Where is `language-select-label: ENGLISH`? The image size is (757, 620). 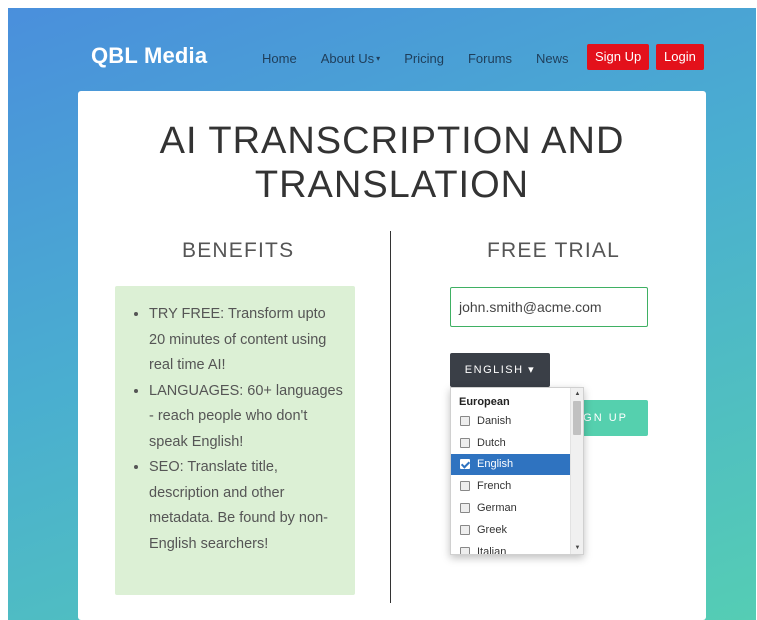 language-select-label: ENGLISH is located at coordinates (494, 370).